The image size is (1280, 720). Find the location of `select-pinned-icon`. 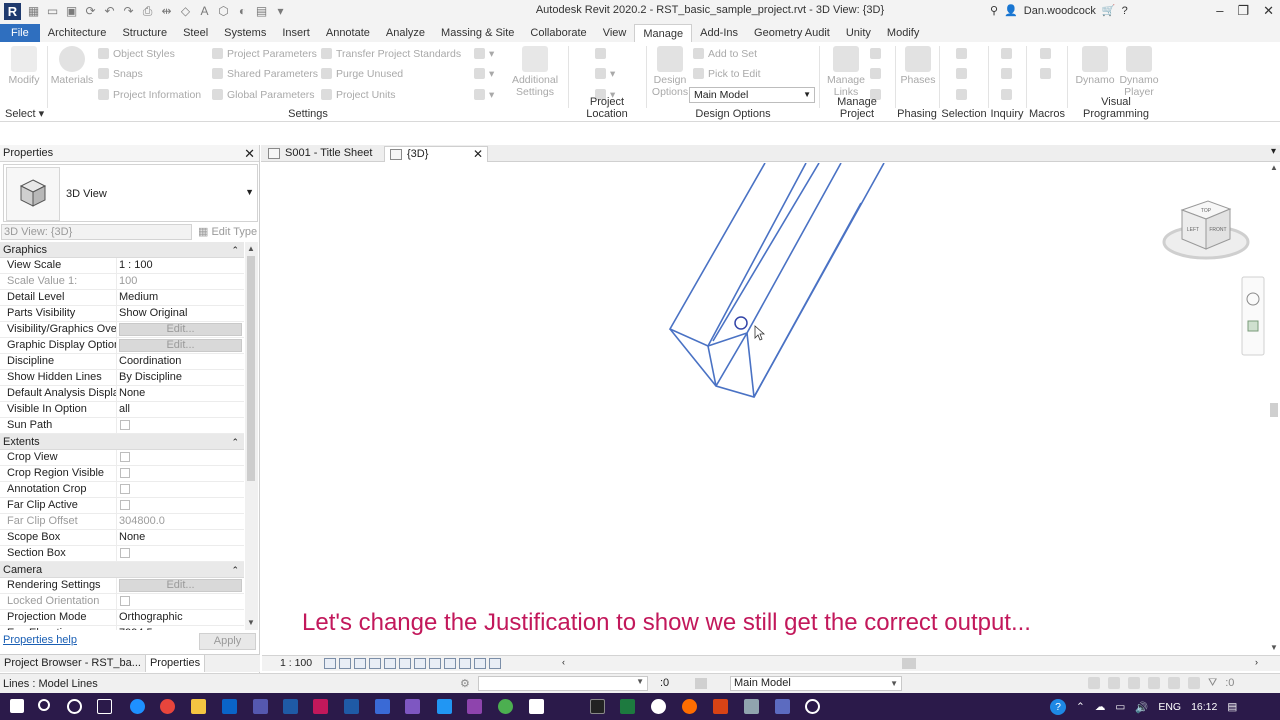

select-pinned-icon is located at coordinates (1134, 683).